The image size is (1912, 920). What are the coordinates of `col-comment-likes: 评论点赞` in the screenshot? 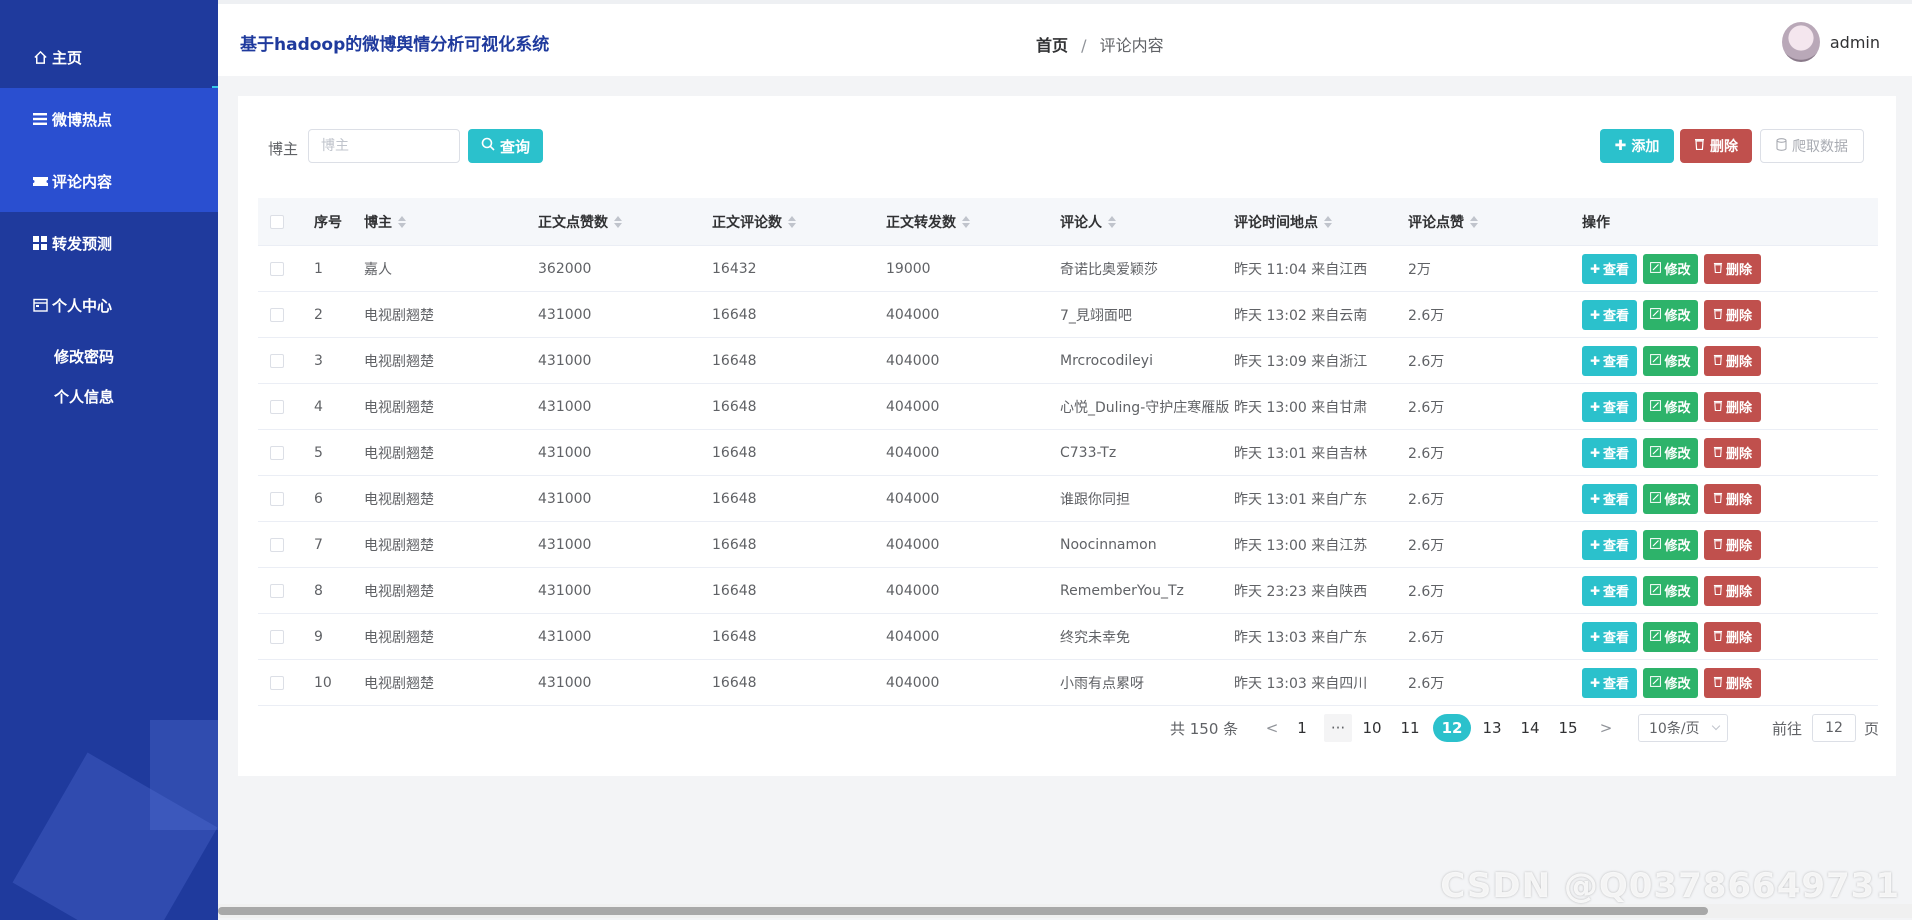 It's located at (1443, 221).